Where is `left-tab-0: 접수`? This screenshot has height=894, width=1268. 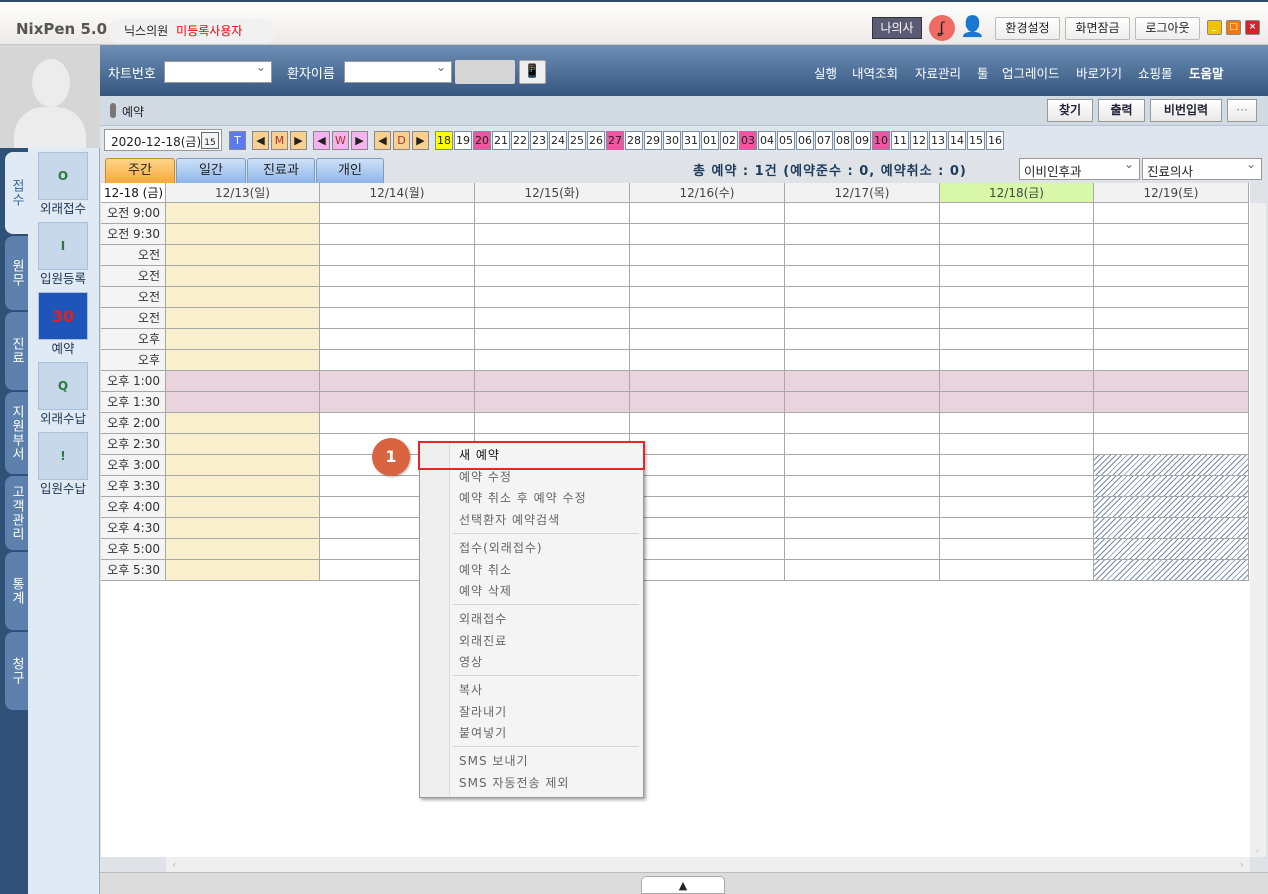
left-tab-0: 접수 is located at coordinates (16, 193).